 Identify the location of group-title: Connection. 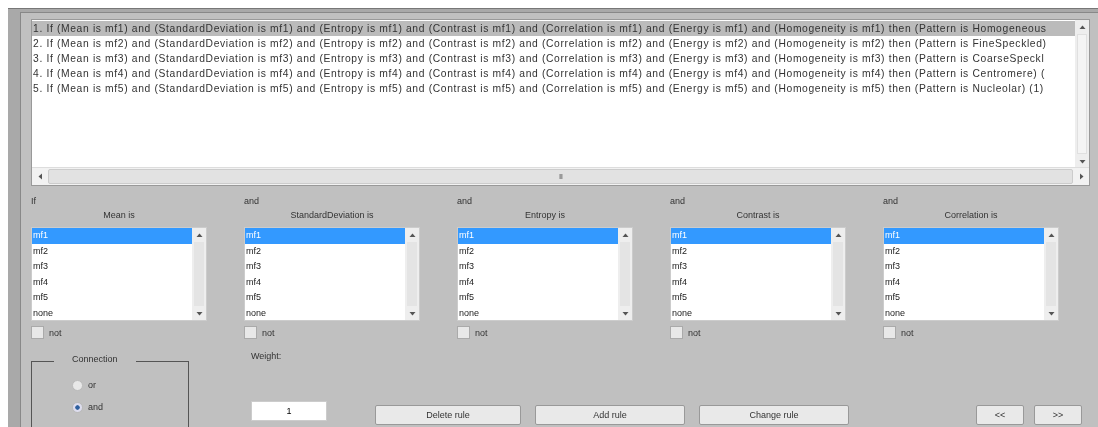
(95, 359).